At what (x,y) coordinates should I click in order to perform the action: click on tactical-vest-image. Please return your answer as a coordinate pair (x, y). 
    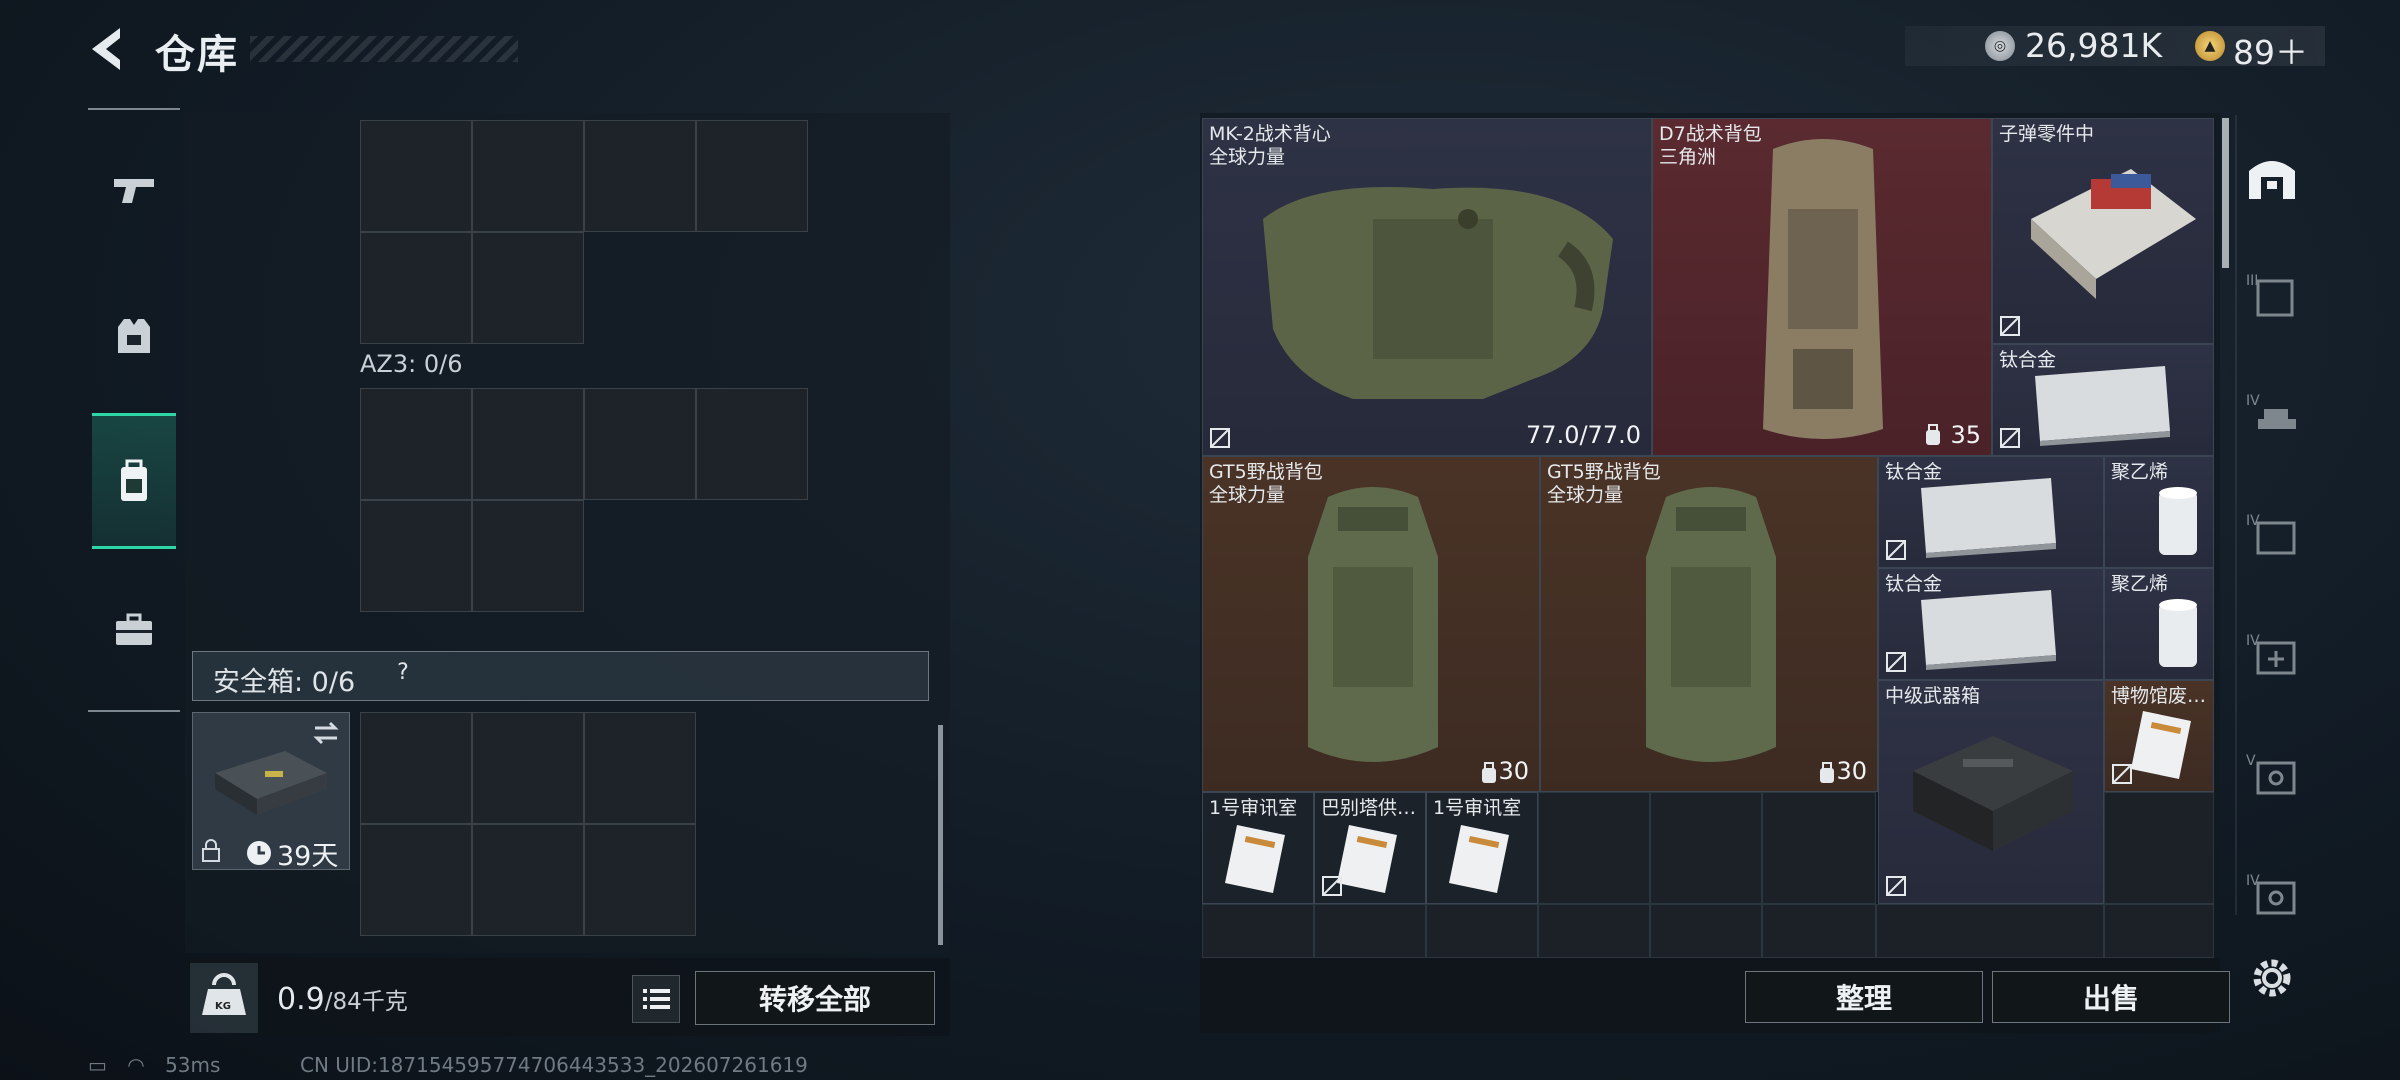
    Looking at the image, I should click on (1438, 293).